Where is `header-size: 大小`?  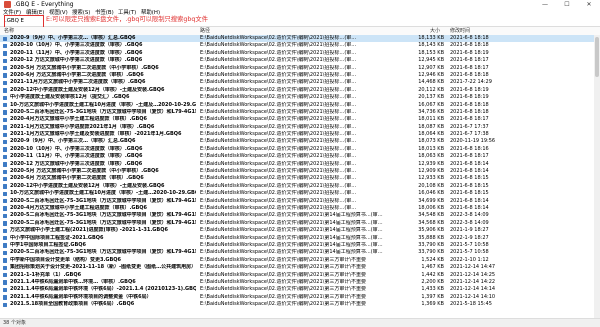 header-size: 大小 is located at coordinates (435, 31).